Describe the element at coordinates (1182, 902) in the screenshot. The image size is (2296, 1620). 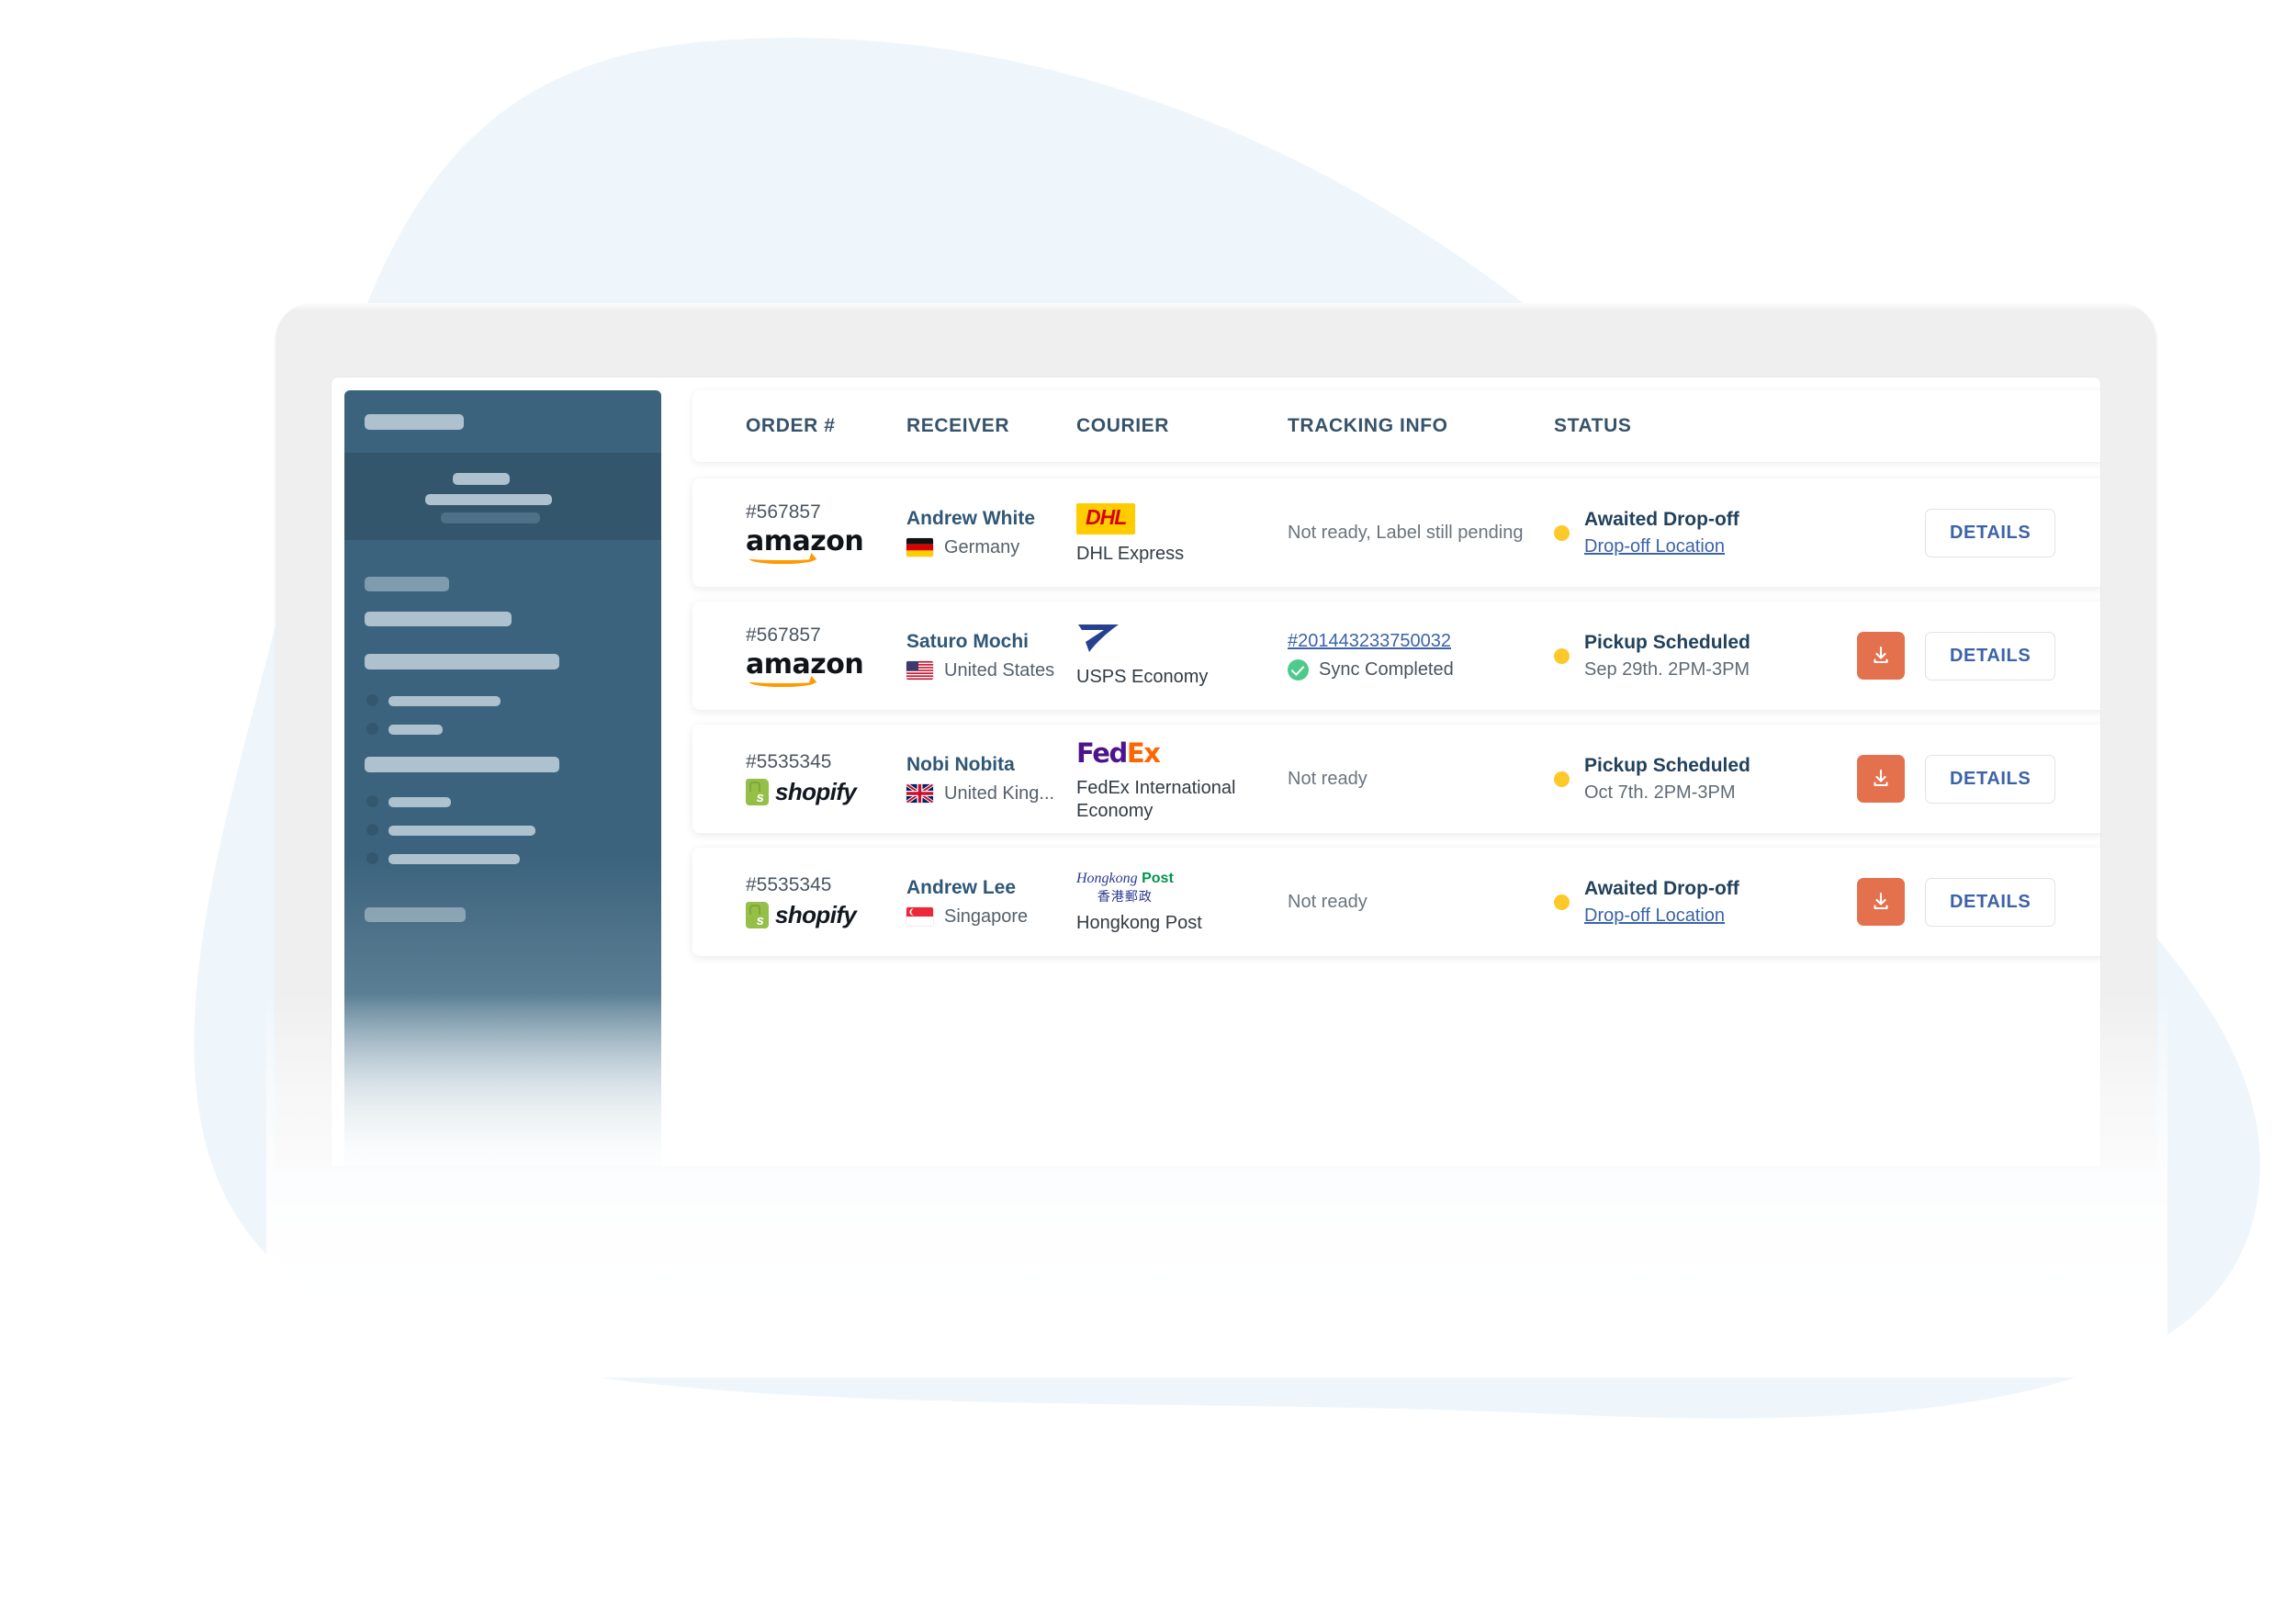
I see `cell-courier: Hongkong Post 香港郵政 Hongkong Post` at that location.